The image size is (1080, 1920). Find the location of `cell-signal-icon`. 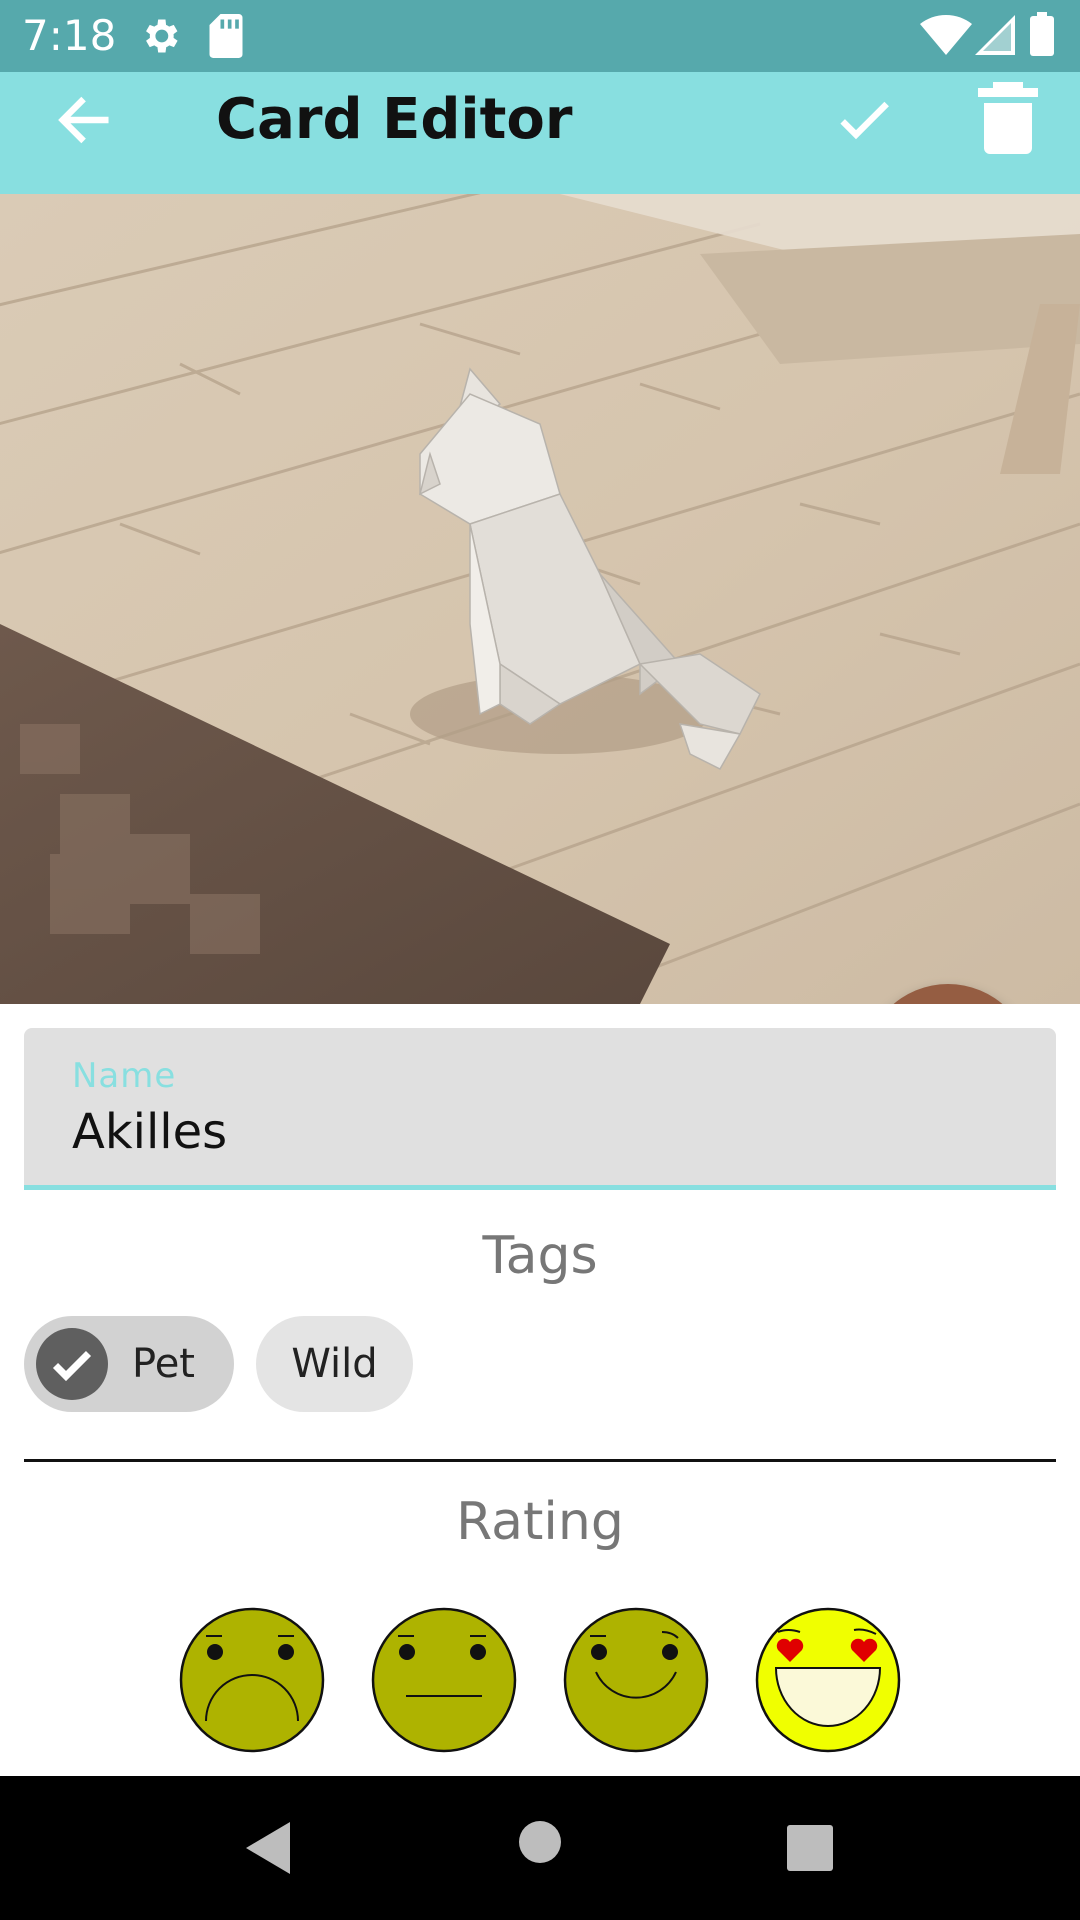

cell-signal-icon is located at coordinates (995, 35).